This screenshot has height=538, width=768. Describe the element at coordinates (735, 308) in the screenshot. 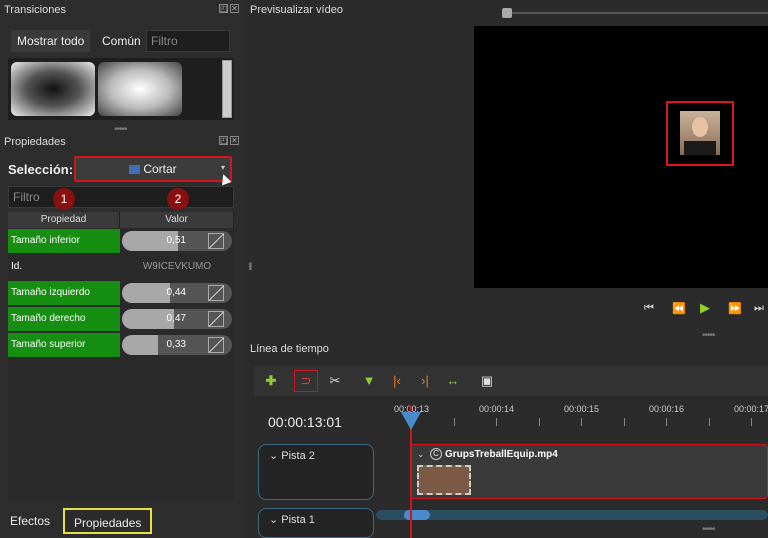

I see `fast-forward-icon: ⏩` at that location.